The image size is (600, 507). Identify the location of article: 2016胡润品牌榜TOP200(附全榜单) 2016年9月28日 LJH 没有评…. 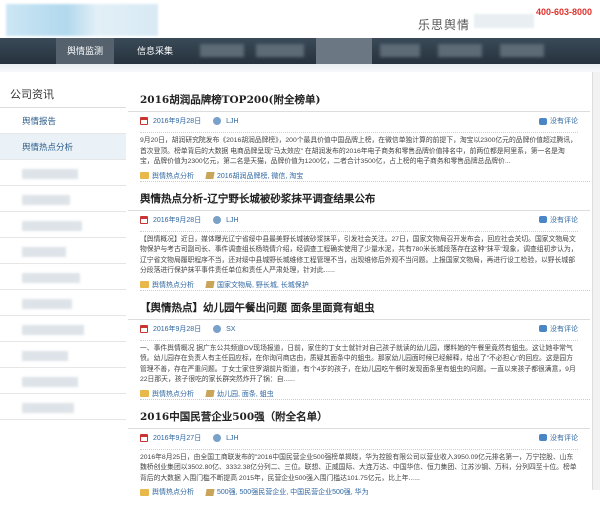
(359, 137).